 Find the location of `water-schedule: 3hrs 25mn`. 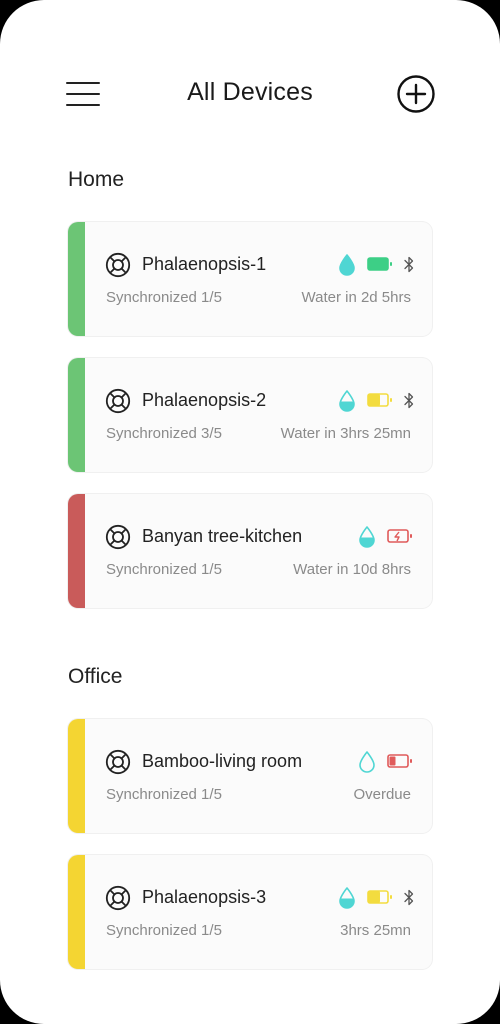

water-schedule: 3hrs 25mn is located at coordinates (375, 930).